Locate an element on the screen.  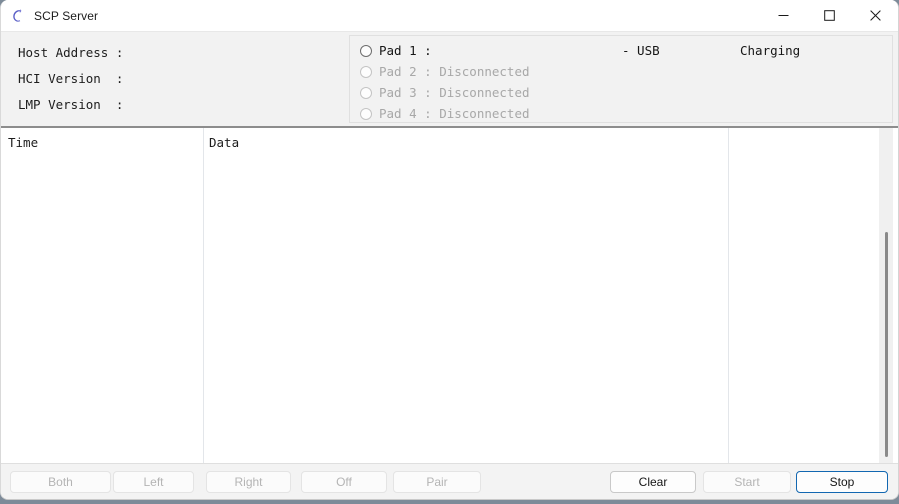
log-scrollbar is located at coordinates (886, 295).